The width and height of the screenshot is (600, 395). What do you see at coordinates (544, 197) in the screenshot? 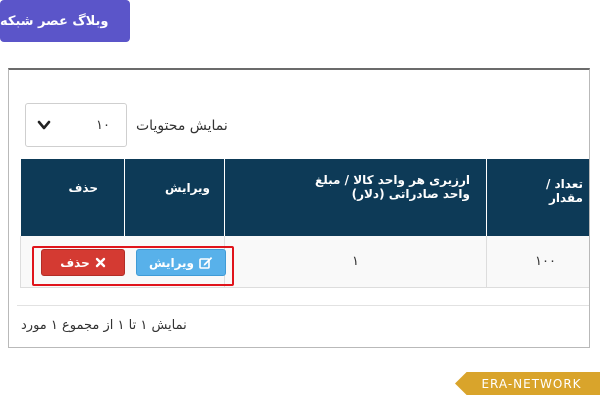
I see `column-header-quantity: تعداد / مقدار` at bounding box center [544, 197].